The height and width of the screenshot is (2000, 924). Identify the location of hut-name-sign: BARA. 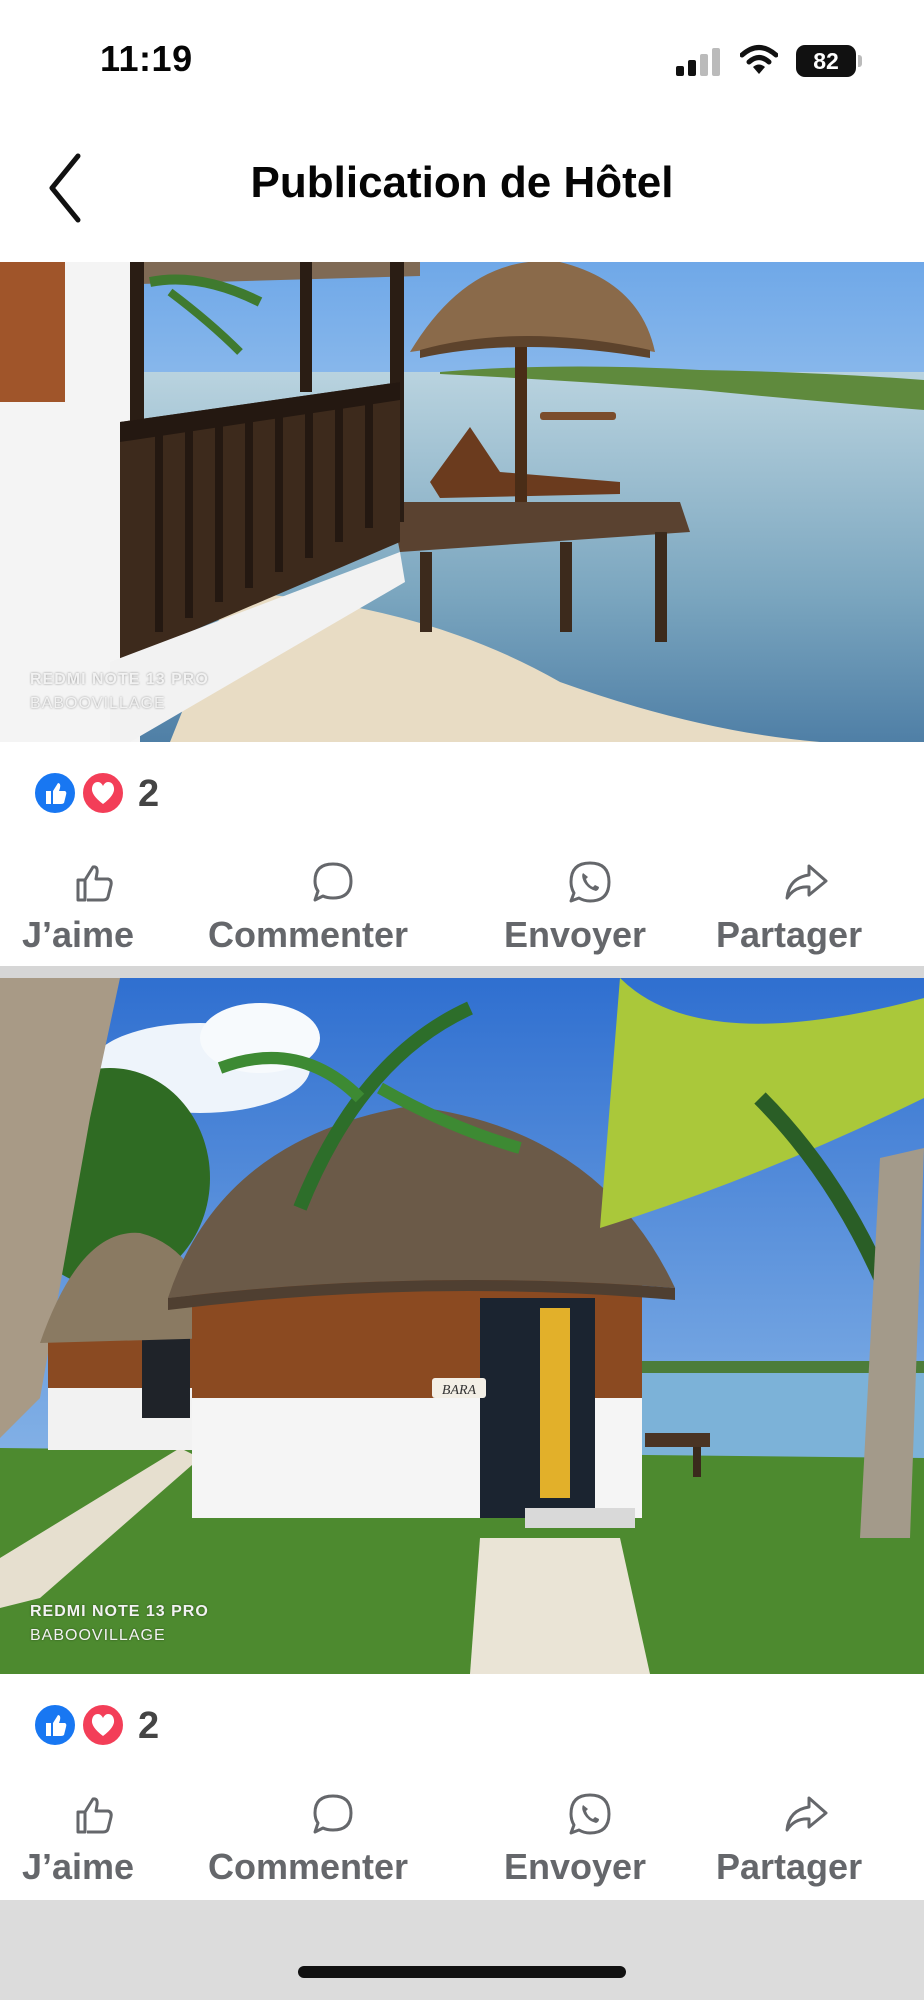
(459, 1390).